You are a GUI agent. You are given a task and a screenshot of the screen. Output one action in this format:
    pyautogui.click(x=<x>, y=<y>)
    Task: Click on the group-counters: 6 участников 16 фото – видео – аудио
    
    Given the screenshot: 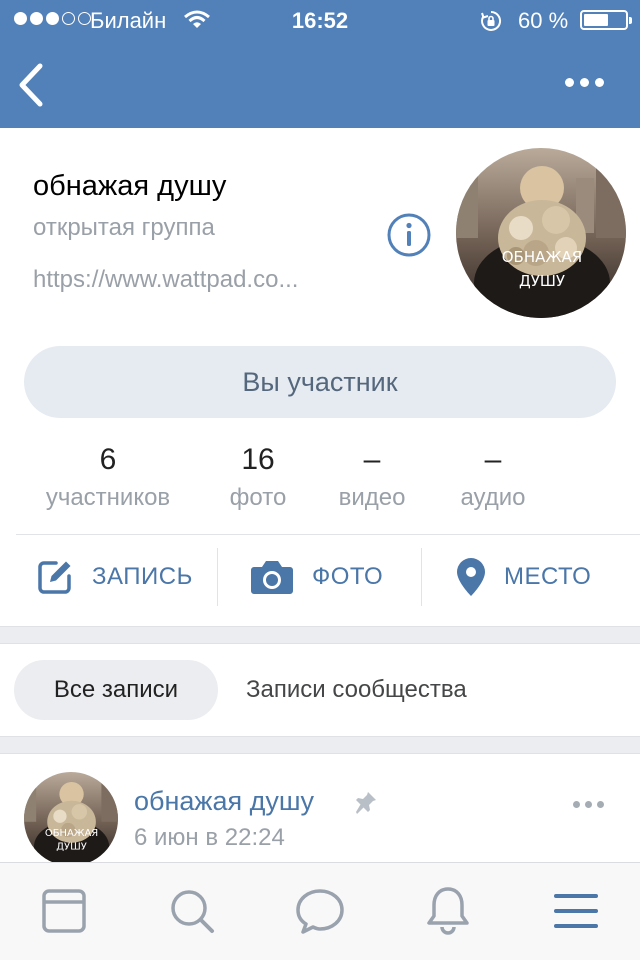 What is the action you would take?
    pyautogui.click(x=320, y=480)
    